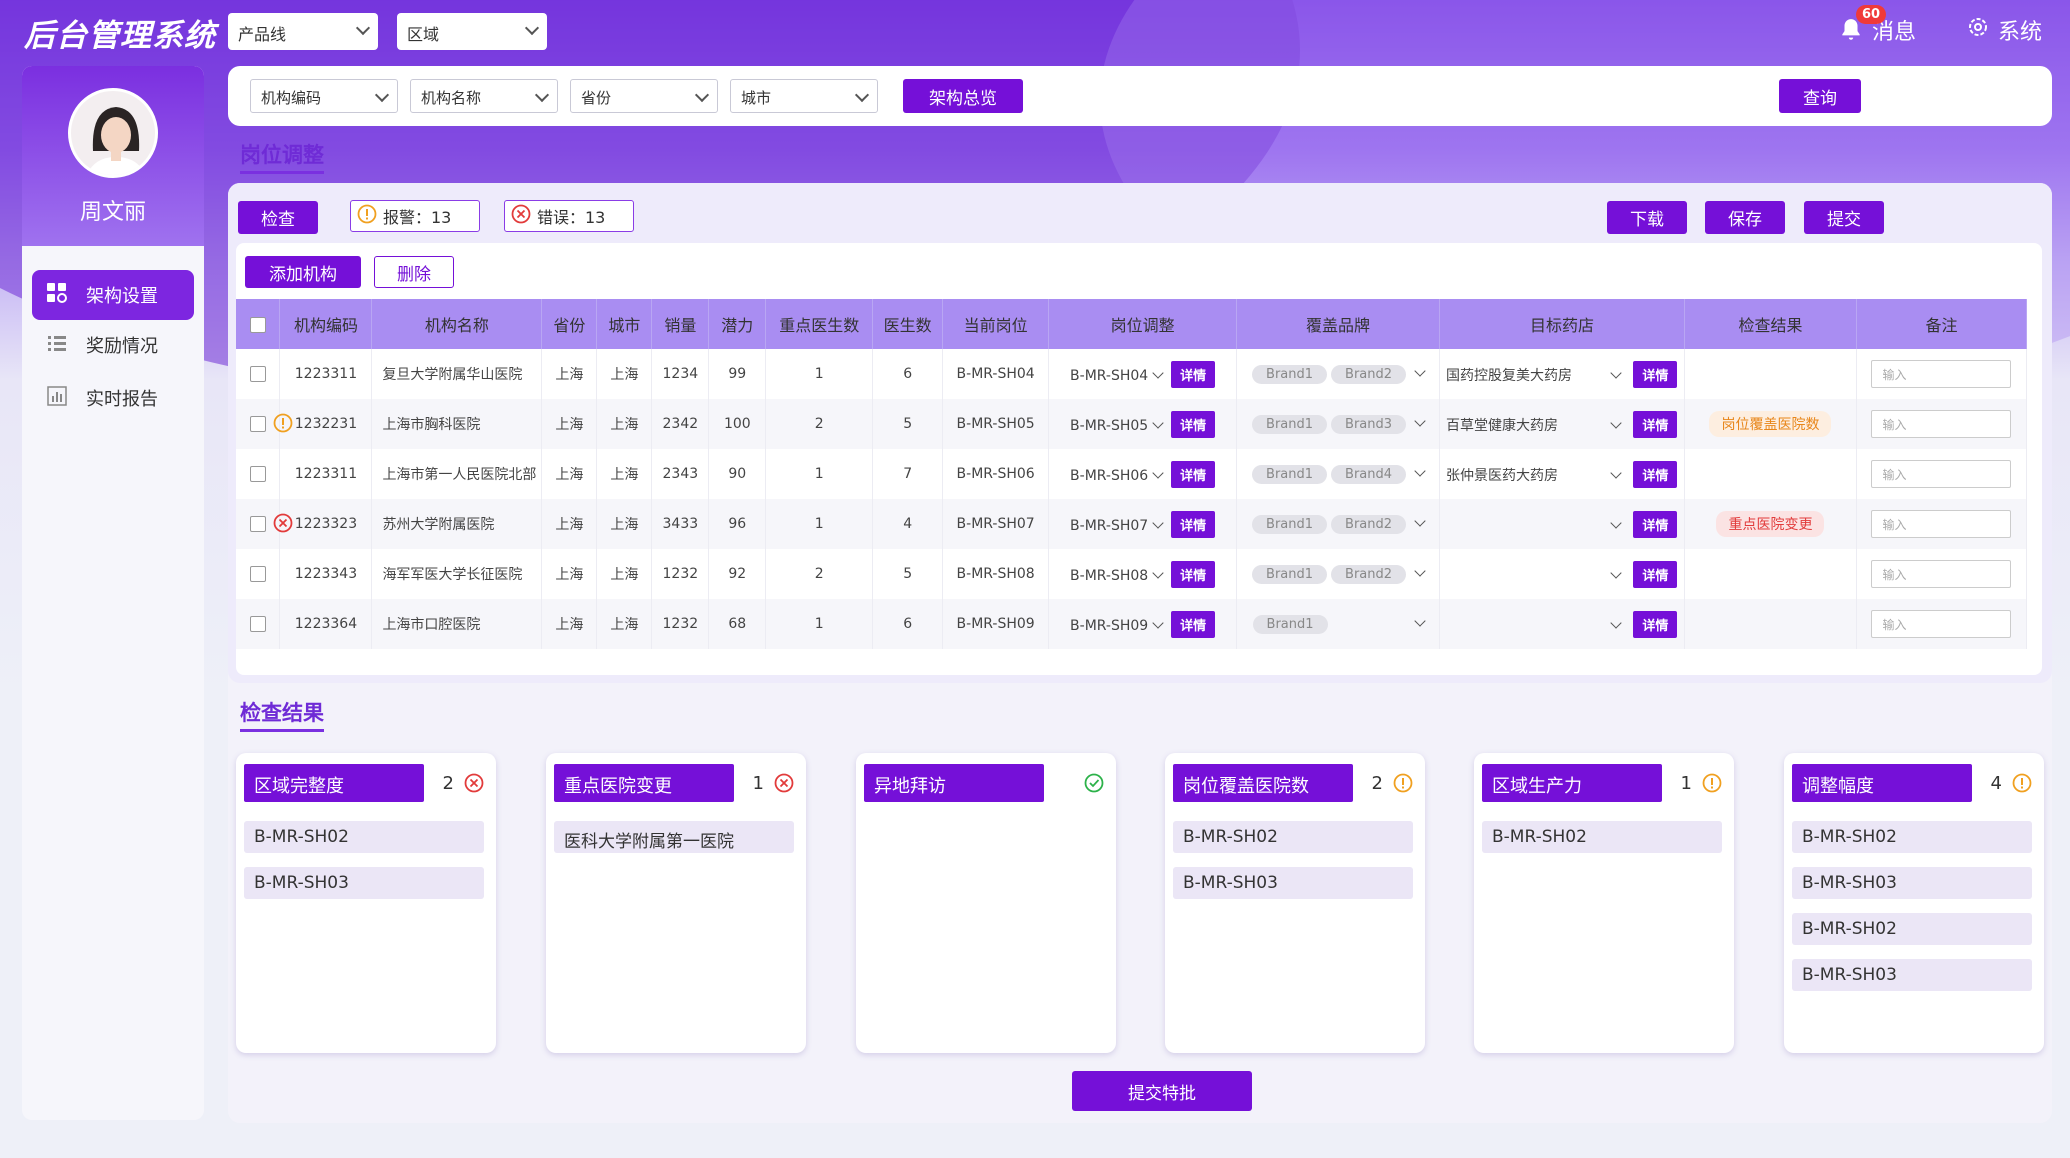  I want to click on messages-button: 60 消息, so click(1877, 25).